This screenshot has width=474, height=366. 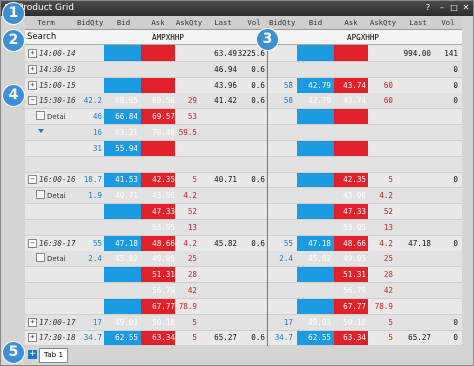 What do you see at coordinates (354, 290) in the screenshot?
I see `cell-ask-2: 56.79` at bounding box center [354, 290].